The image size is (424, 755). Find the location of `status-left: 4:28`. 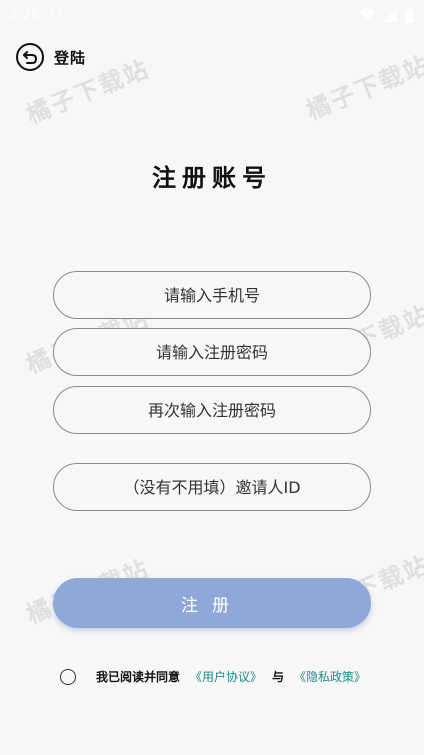

status-left: 4:28 is located at coordinates (36, 15).